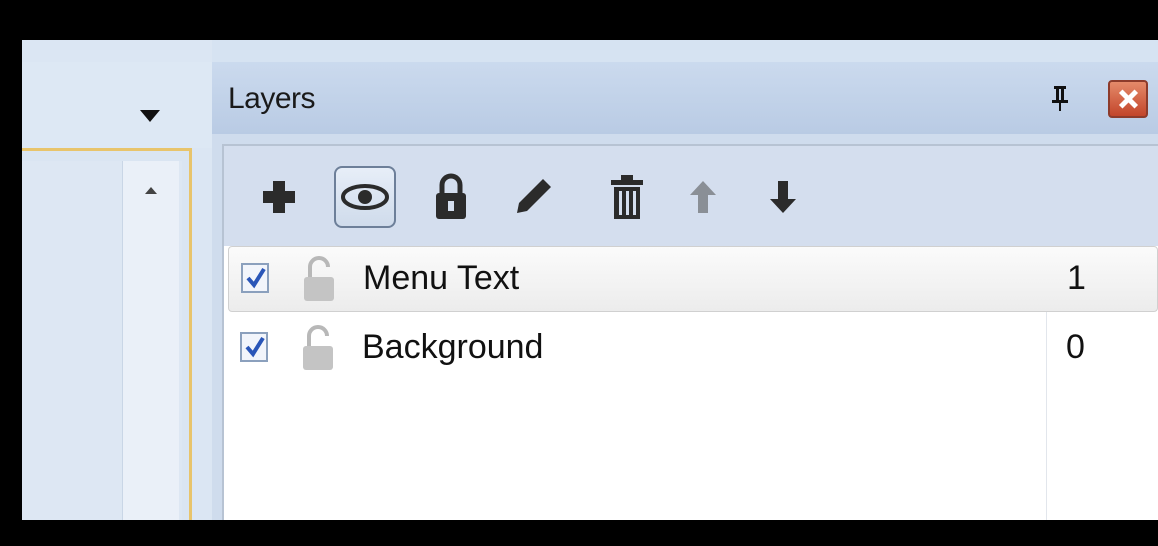 Image resolution: width=1158 pixels, height=546 pixels. I want to click on arrow-up-icon, so click(703, 197).